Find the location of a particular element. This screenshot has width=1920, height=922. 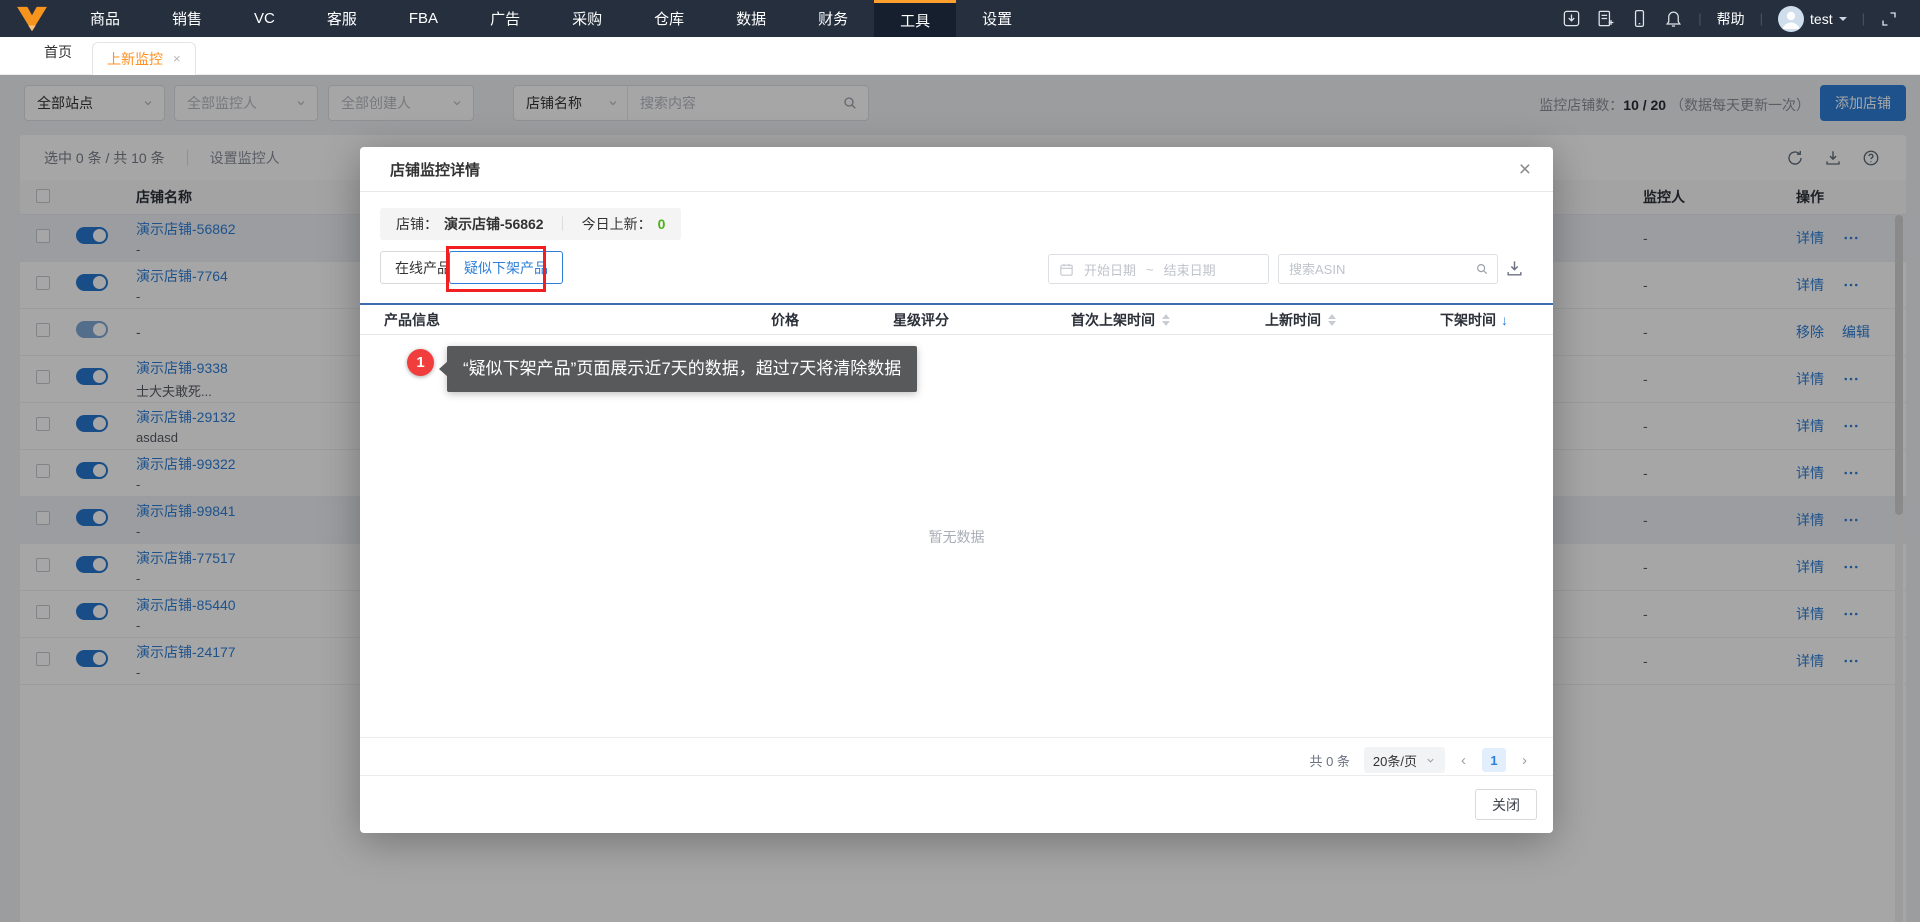

modal-column-label: 首次上架时间 is located at coordinates (1113, 319).